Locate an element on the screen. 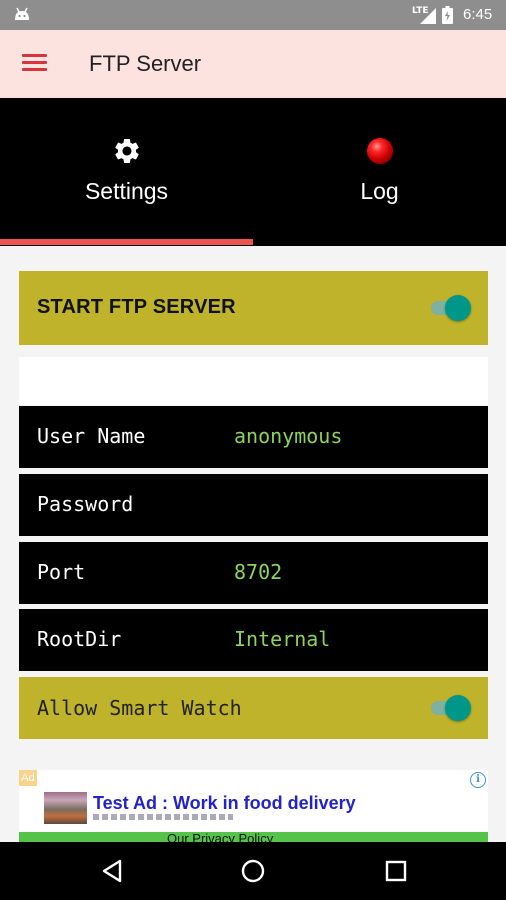 The width and height of the screenshot is (506, 900). password-row: Password is located at coordinates (253, 505).